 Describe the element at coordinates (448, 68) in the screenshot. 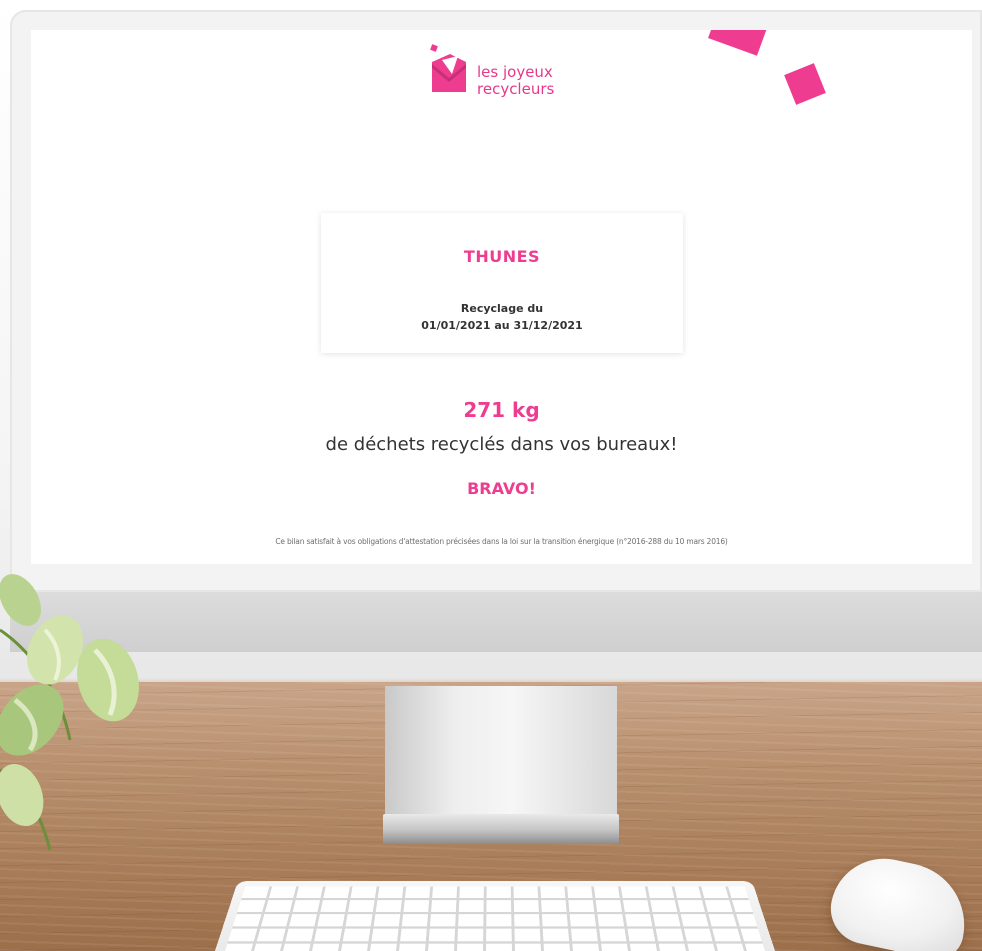

I see `recycling-envelope-logo-icon` at that location.